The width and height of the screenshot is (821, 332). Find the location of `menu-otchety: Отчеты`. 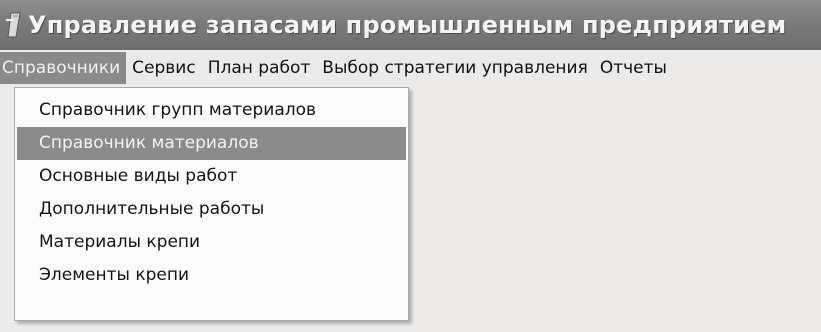

menu-otchety: Отчеты is located at coordinates (633, 68).